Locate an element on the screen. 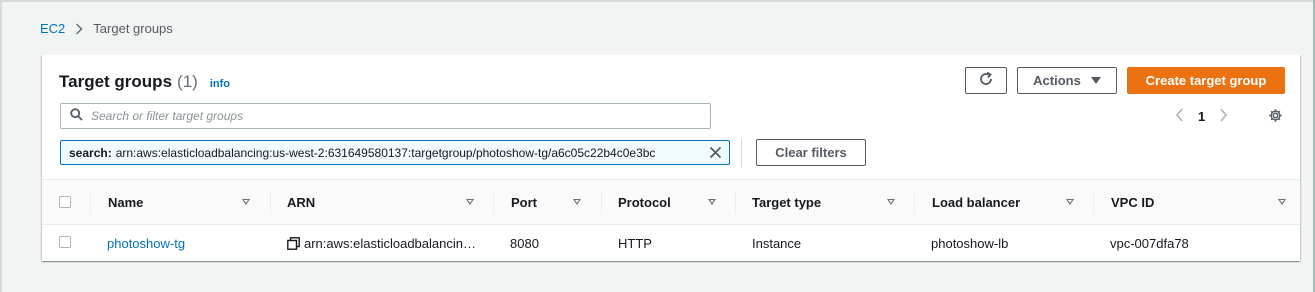  current-page-number: 1 is located at coordinates (1201, 116).